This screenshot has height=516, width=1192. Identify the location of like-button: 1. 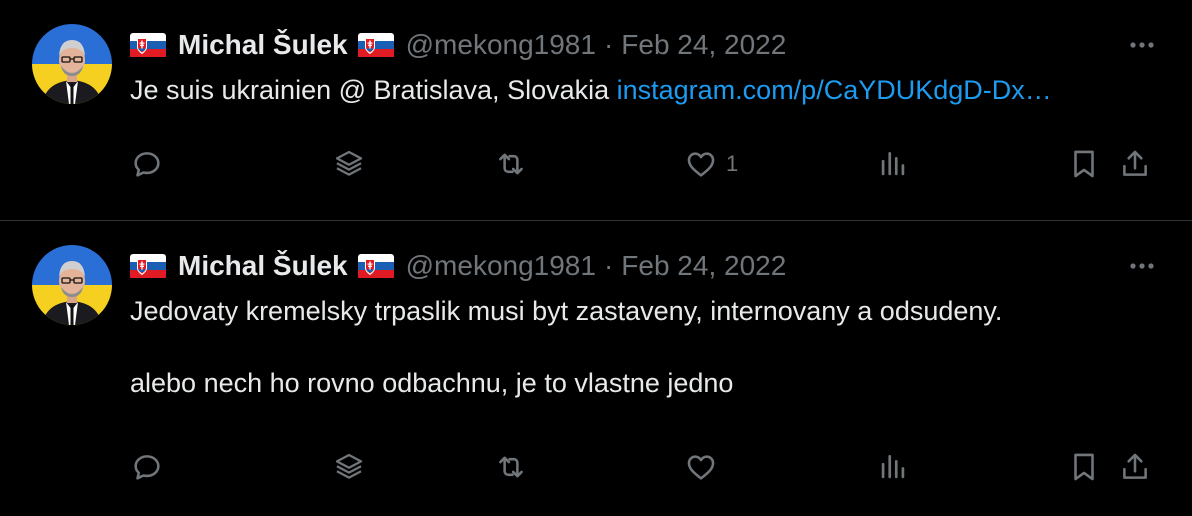
(711, 164).